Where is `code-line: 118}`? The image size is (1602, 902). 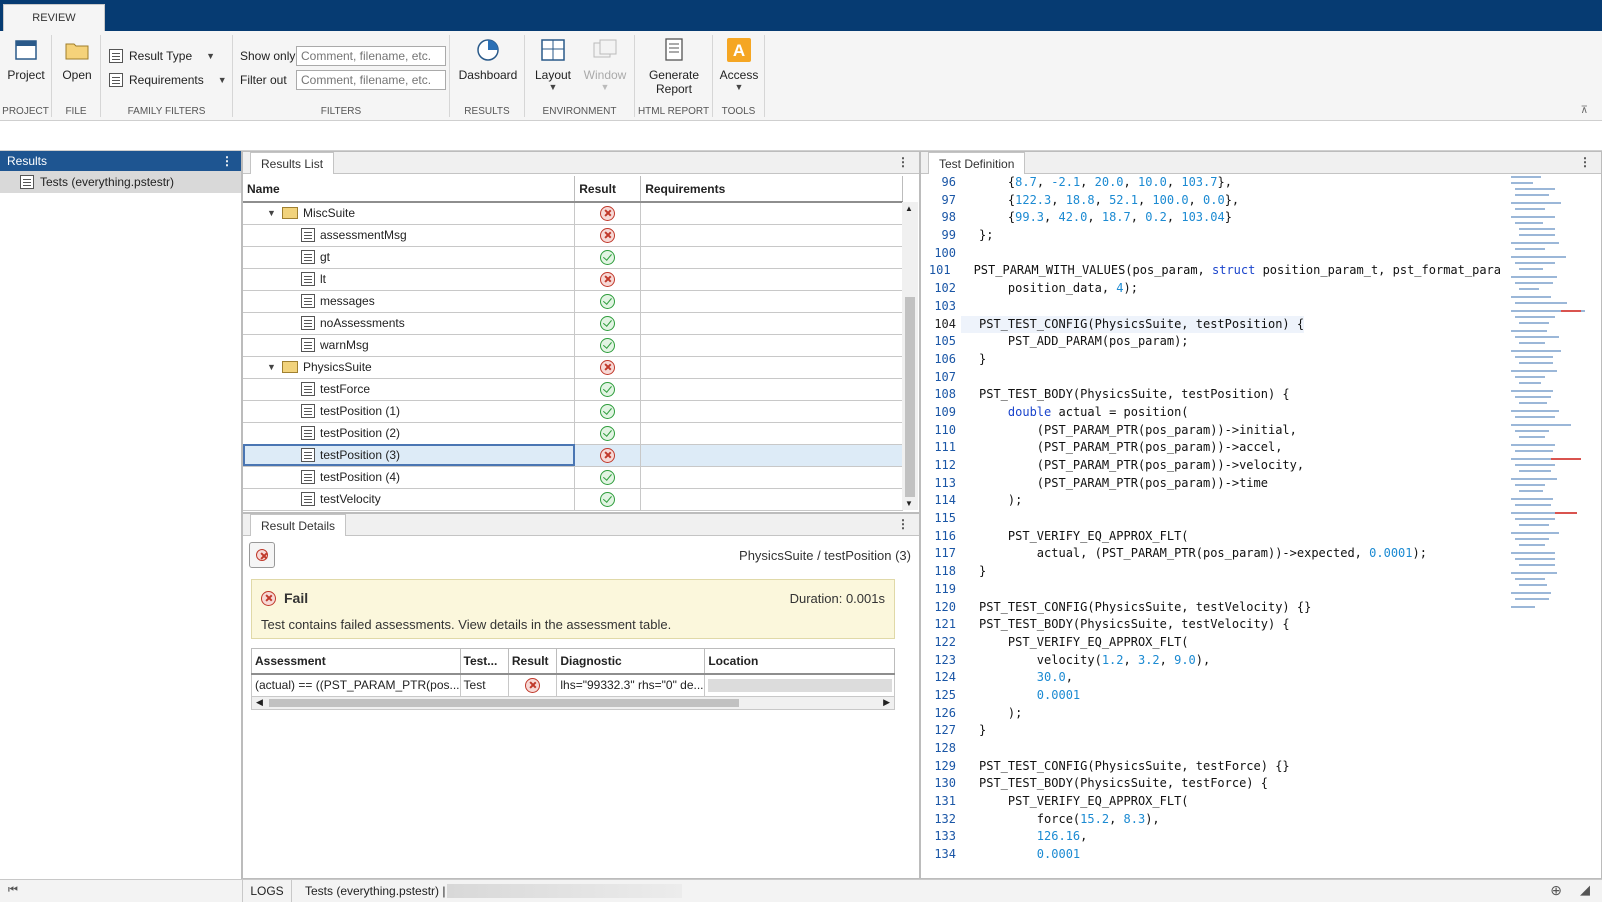 code-line: 118} is located at coordinates (1211, 572).